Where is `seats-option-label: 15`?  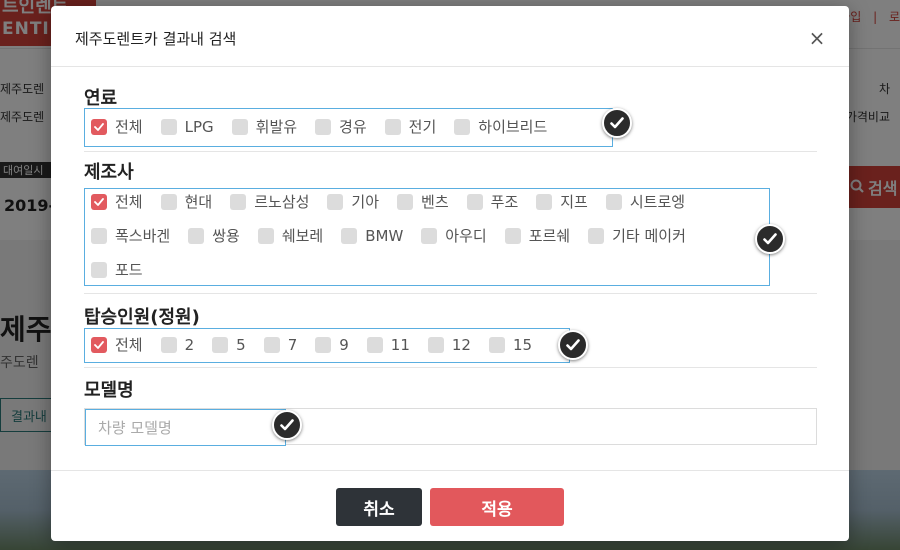 seats-option-label: 15 is located at coordinates (522, 345).